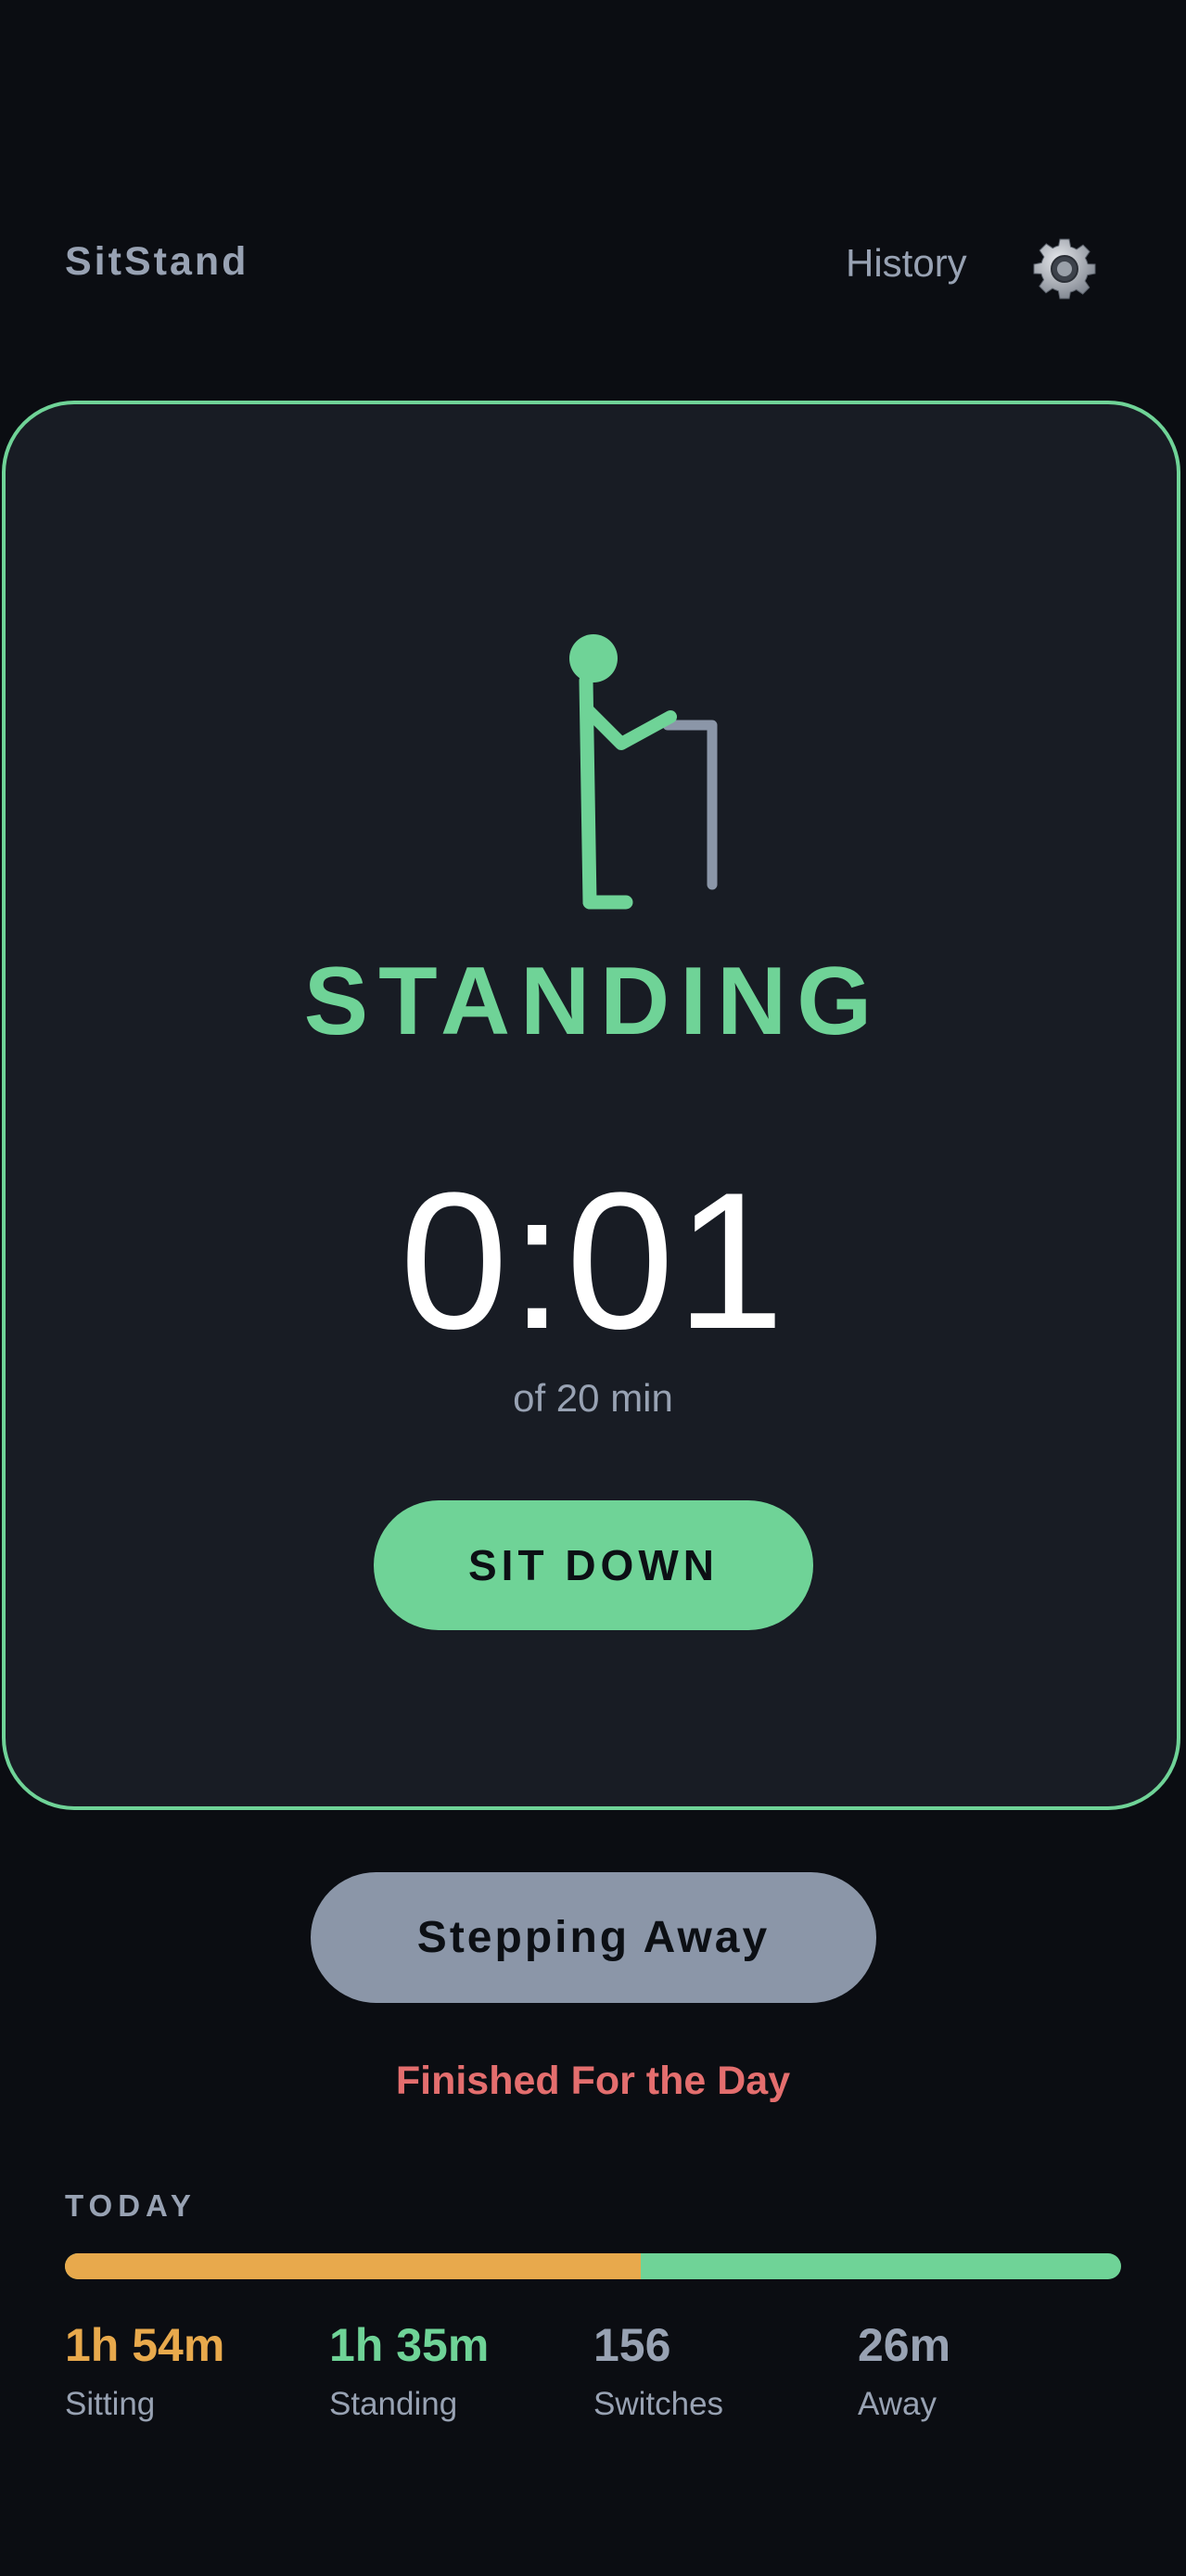 Image resolution: width=1186 pixels, height=2576 pixels. I want to click on posture-state-label: STANDING, so click(593, 1002).